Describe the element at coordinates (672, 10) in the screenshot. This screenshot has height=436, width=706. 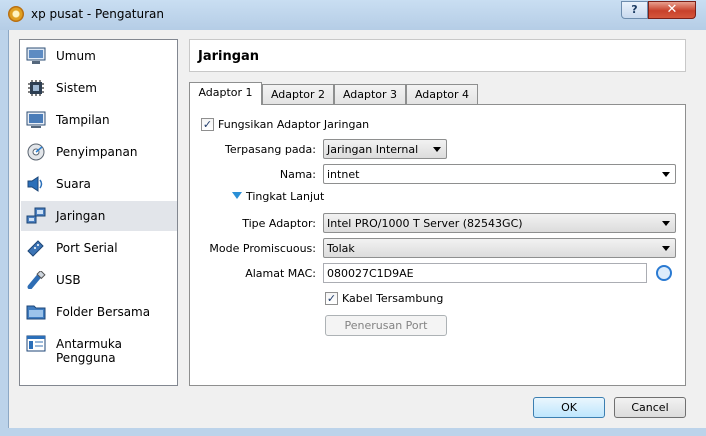
I see `close-button: ✕` at that location.